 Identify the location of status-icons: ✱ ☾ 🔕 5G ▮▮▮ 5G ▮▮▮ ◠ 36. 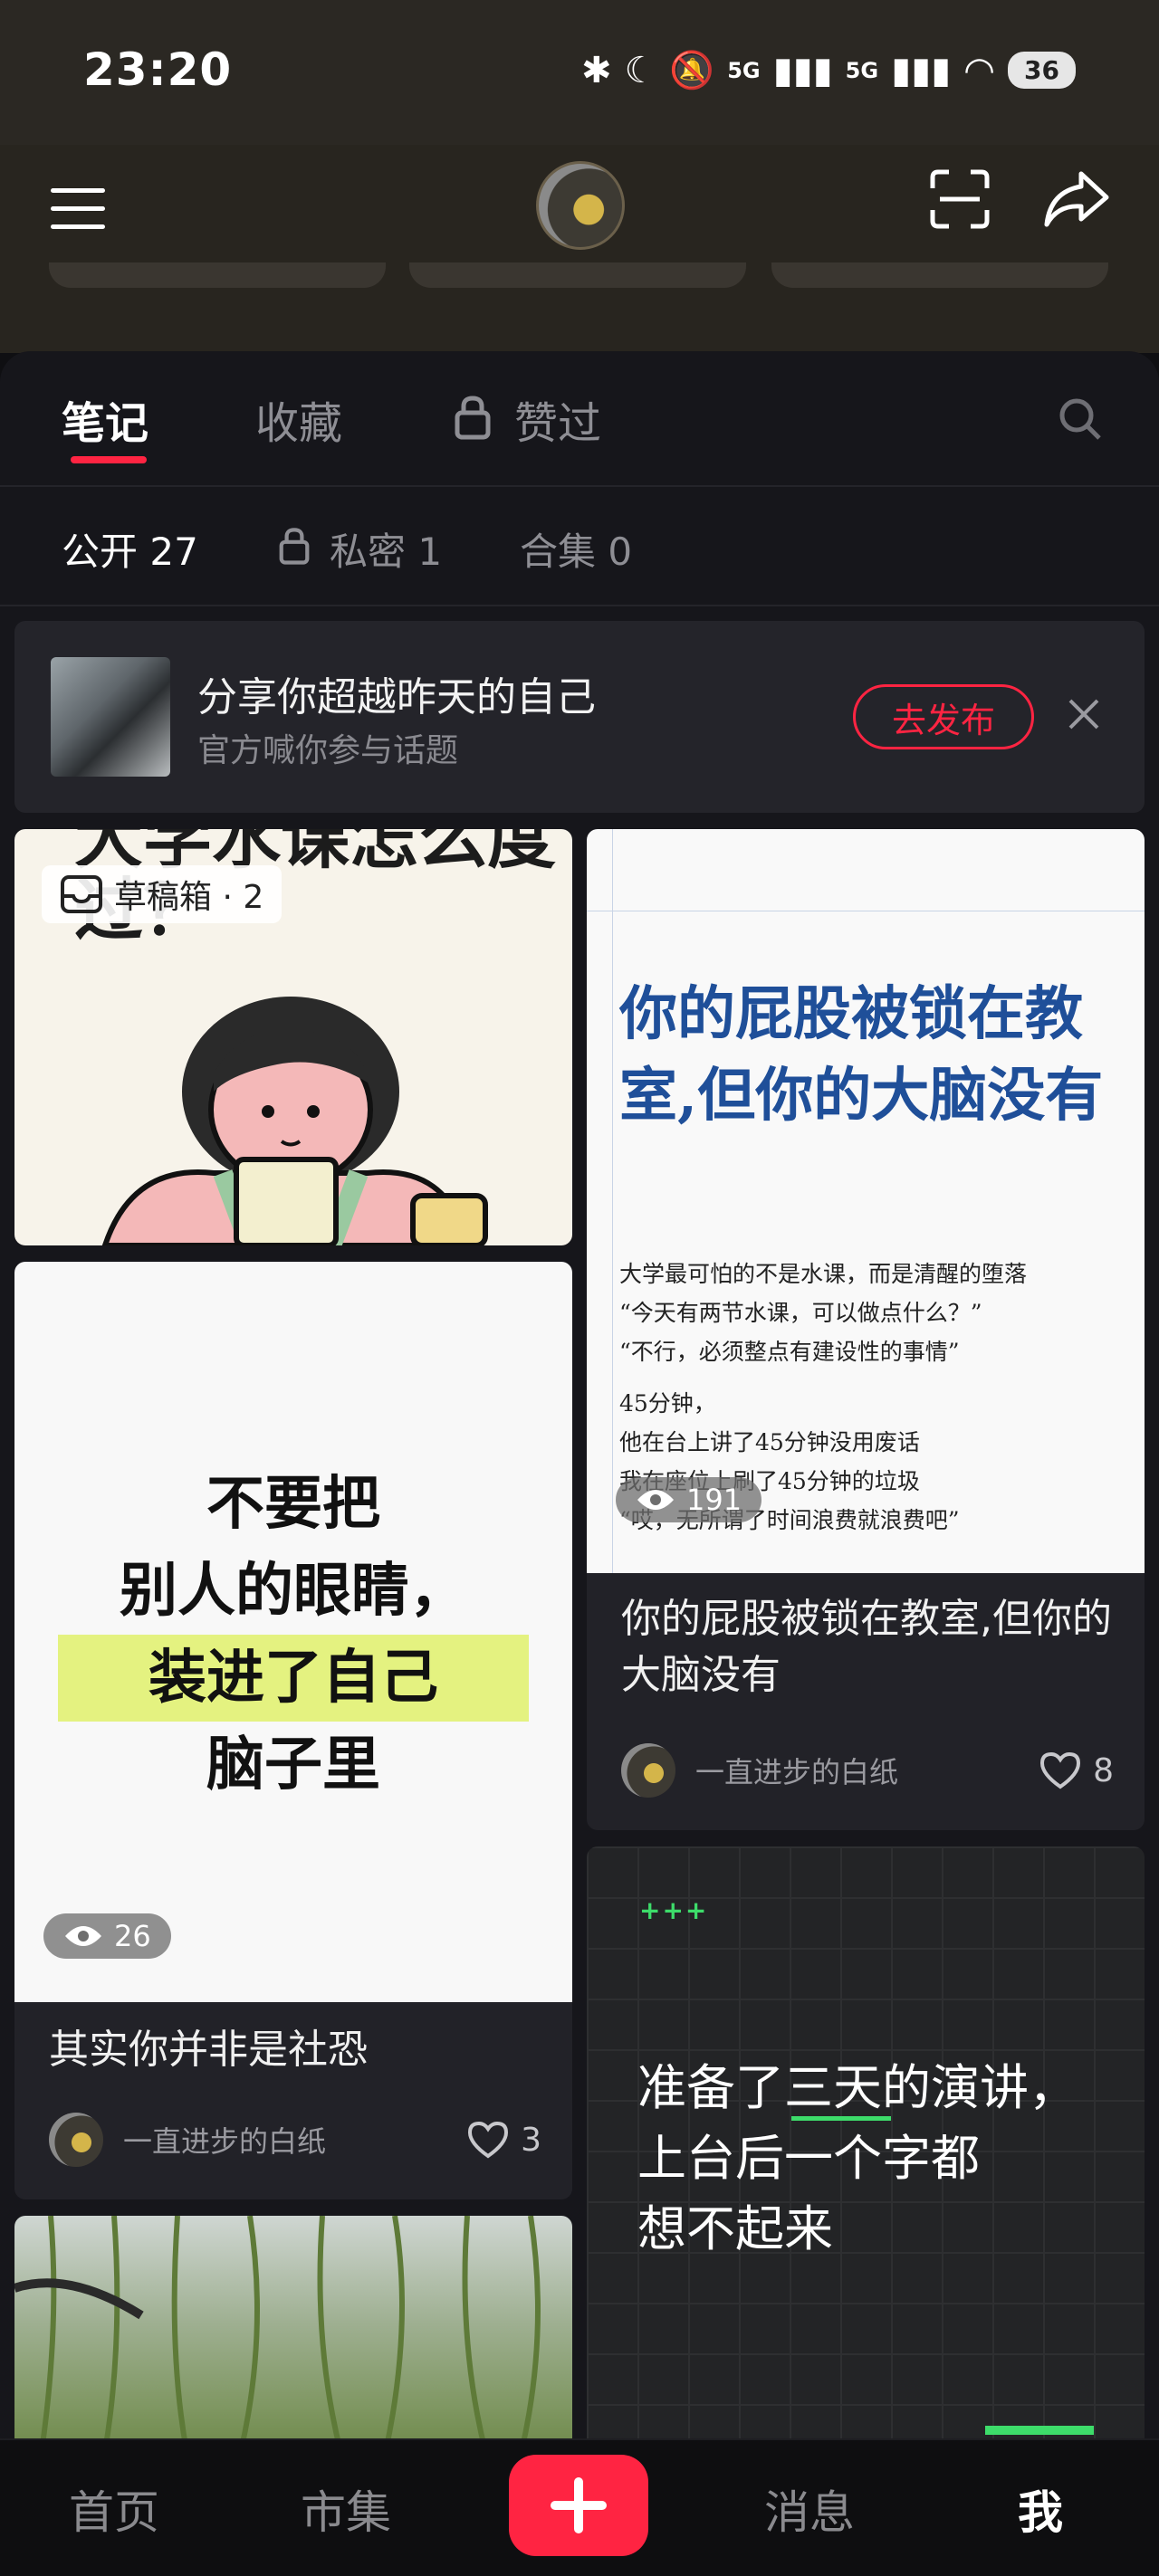
(828, 70).